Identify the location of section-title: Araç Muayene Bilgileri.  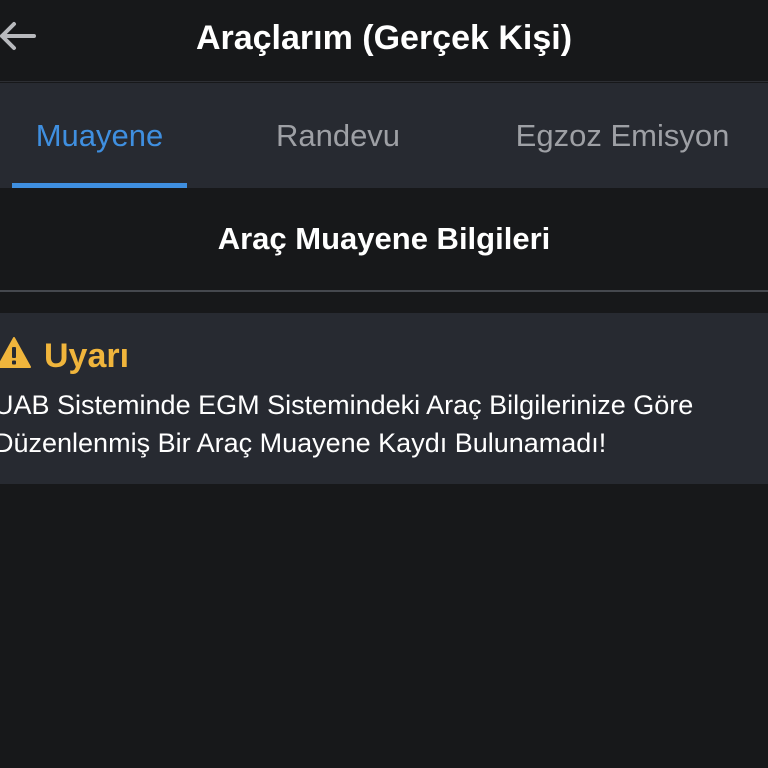
(384, 238).